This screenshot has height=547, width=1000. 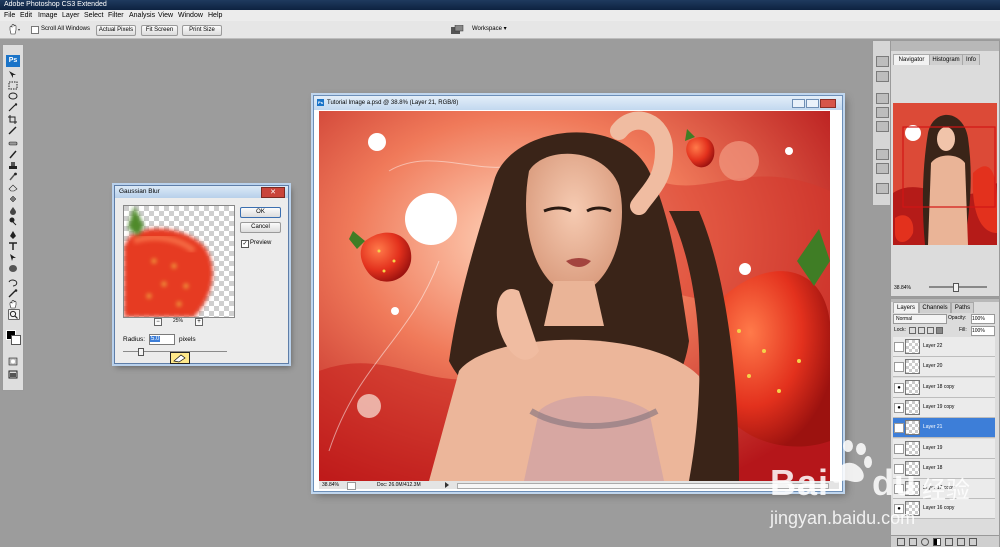 I want to click on shape-tool-icon, so click(x=13, y=268).